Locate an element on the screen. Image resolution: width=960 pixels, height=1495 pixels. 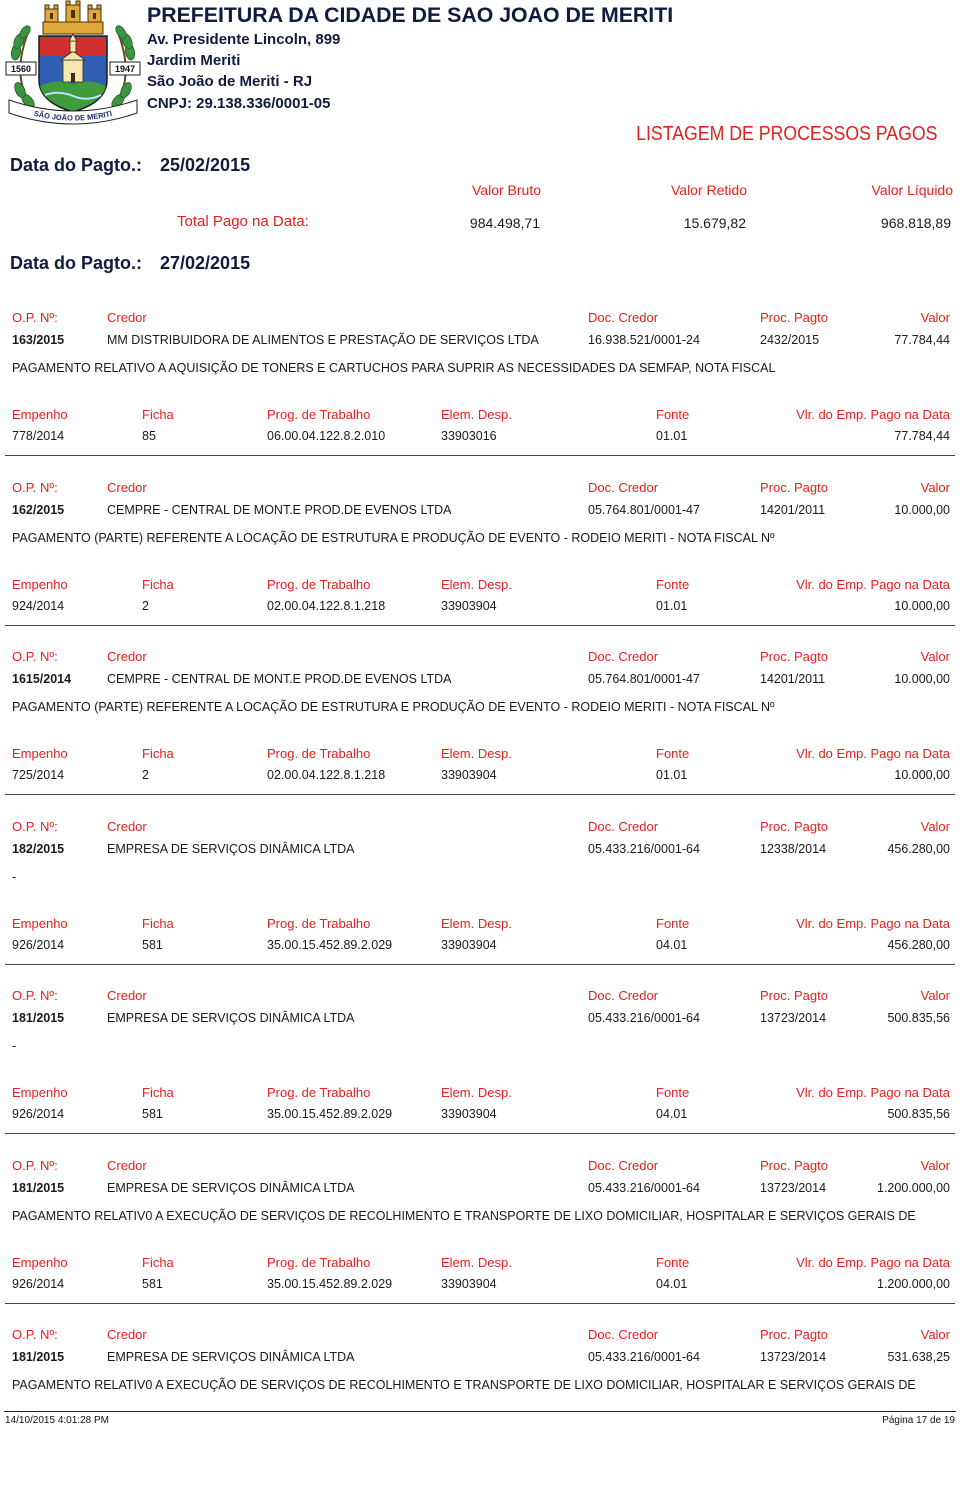
total-valor-liquido: 968.818,89 is located at coordinates (915, 223).